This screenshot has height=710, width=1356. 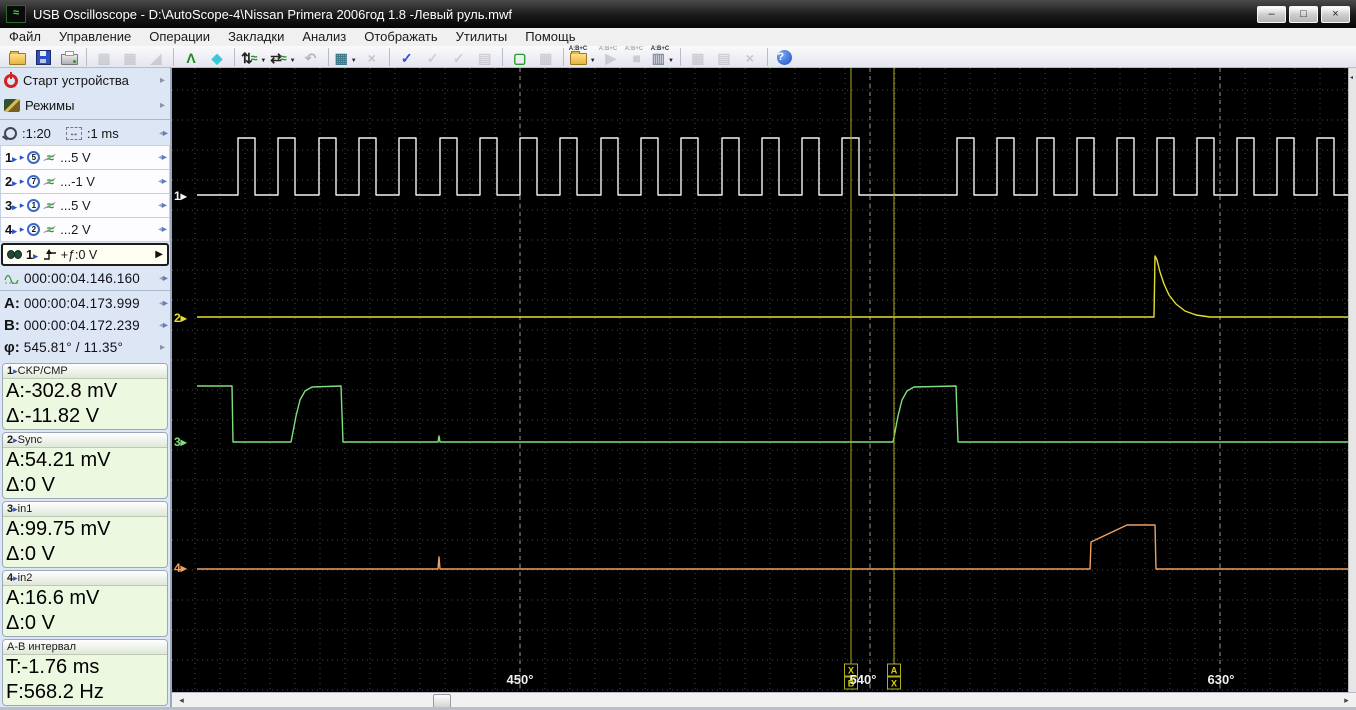 I want to click on scale-row: :1:20 ↔ :1 ms ◂▸, so click(x=85, y=133).